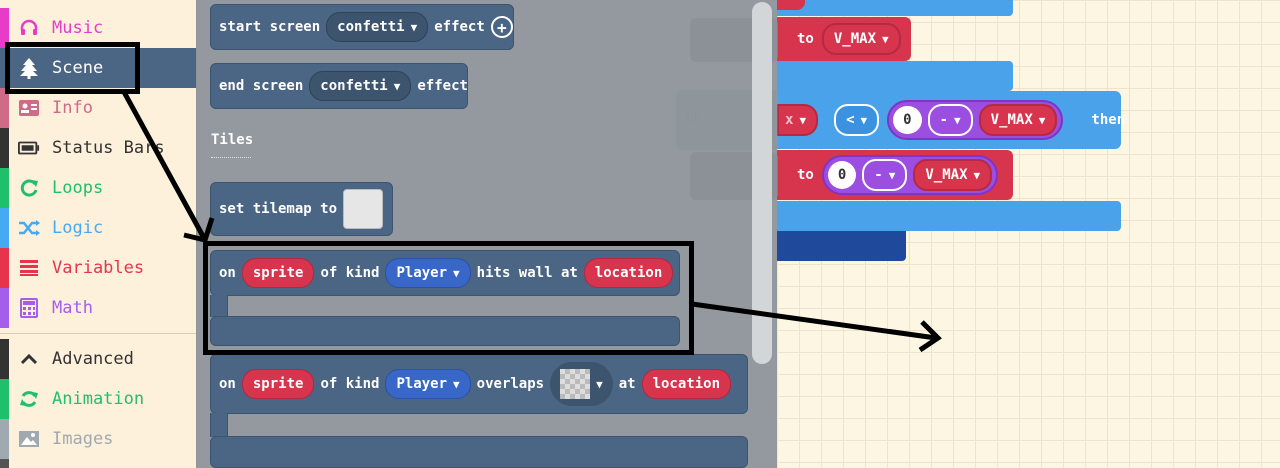  Describe the element at coordinates (448, 298) in the screenshot. I see `annotation-box-hits-wall` at that location.